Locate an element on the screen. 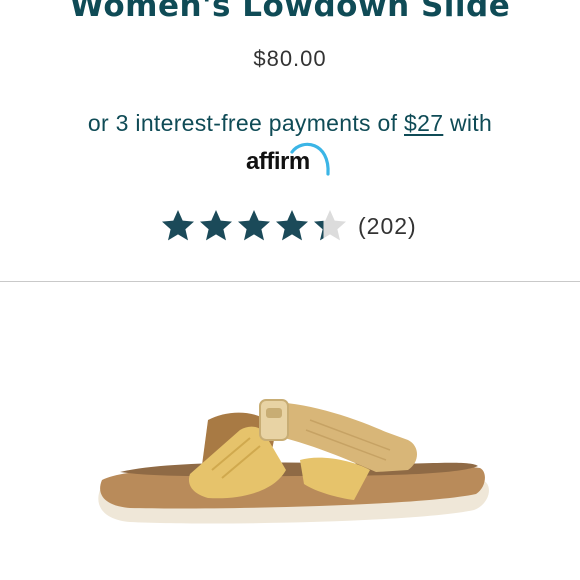  financing-suffix: with is located at coordinates (468, 123).